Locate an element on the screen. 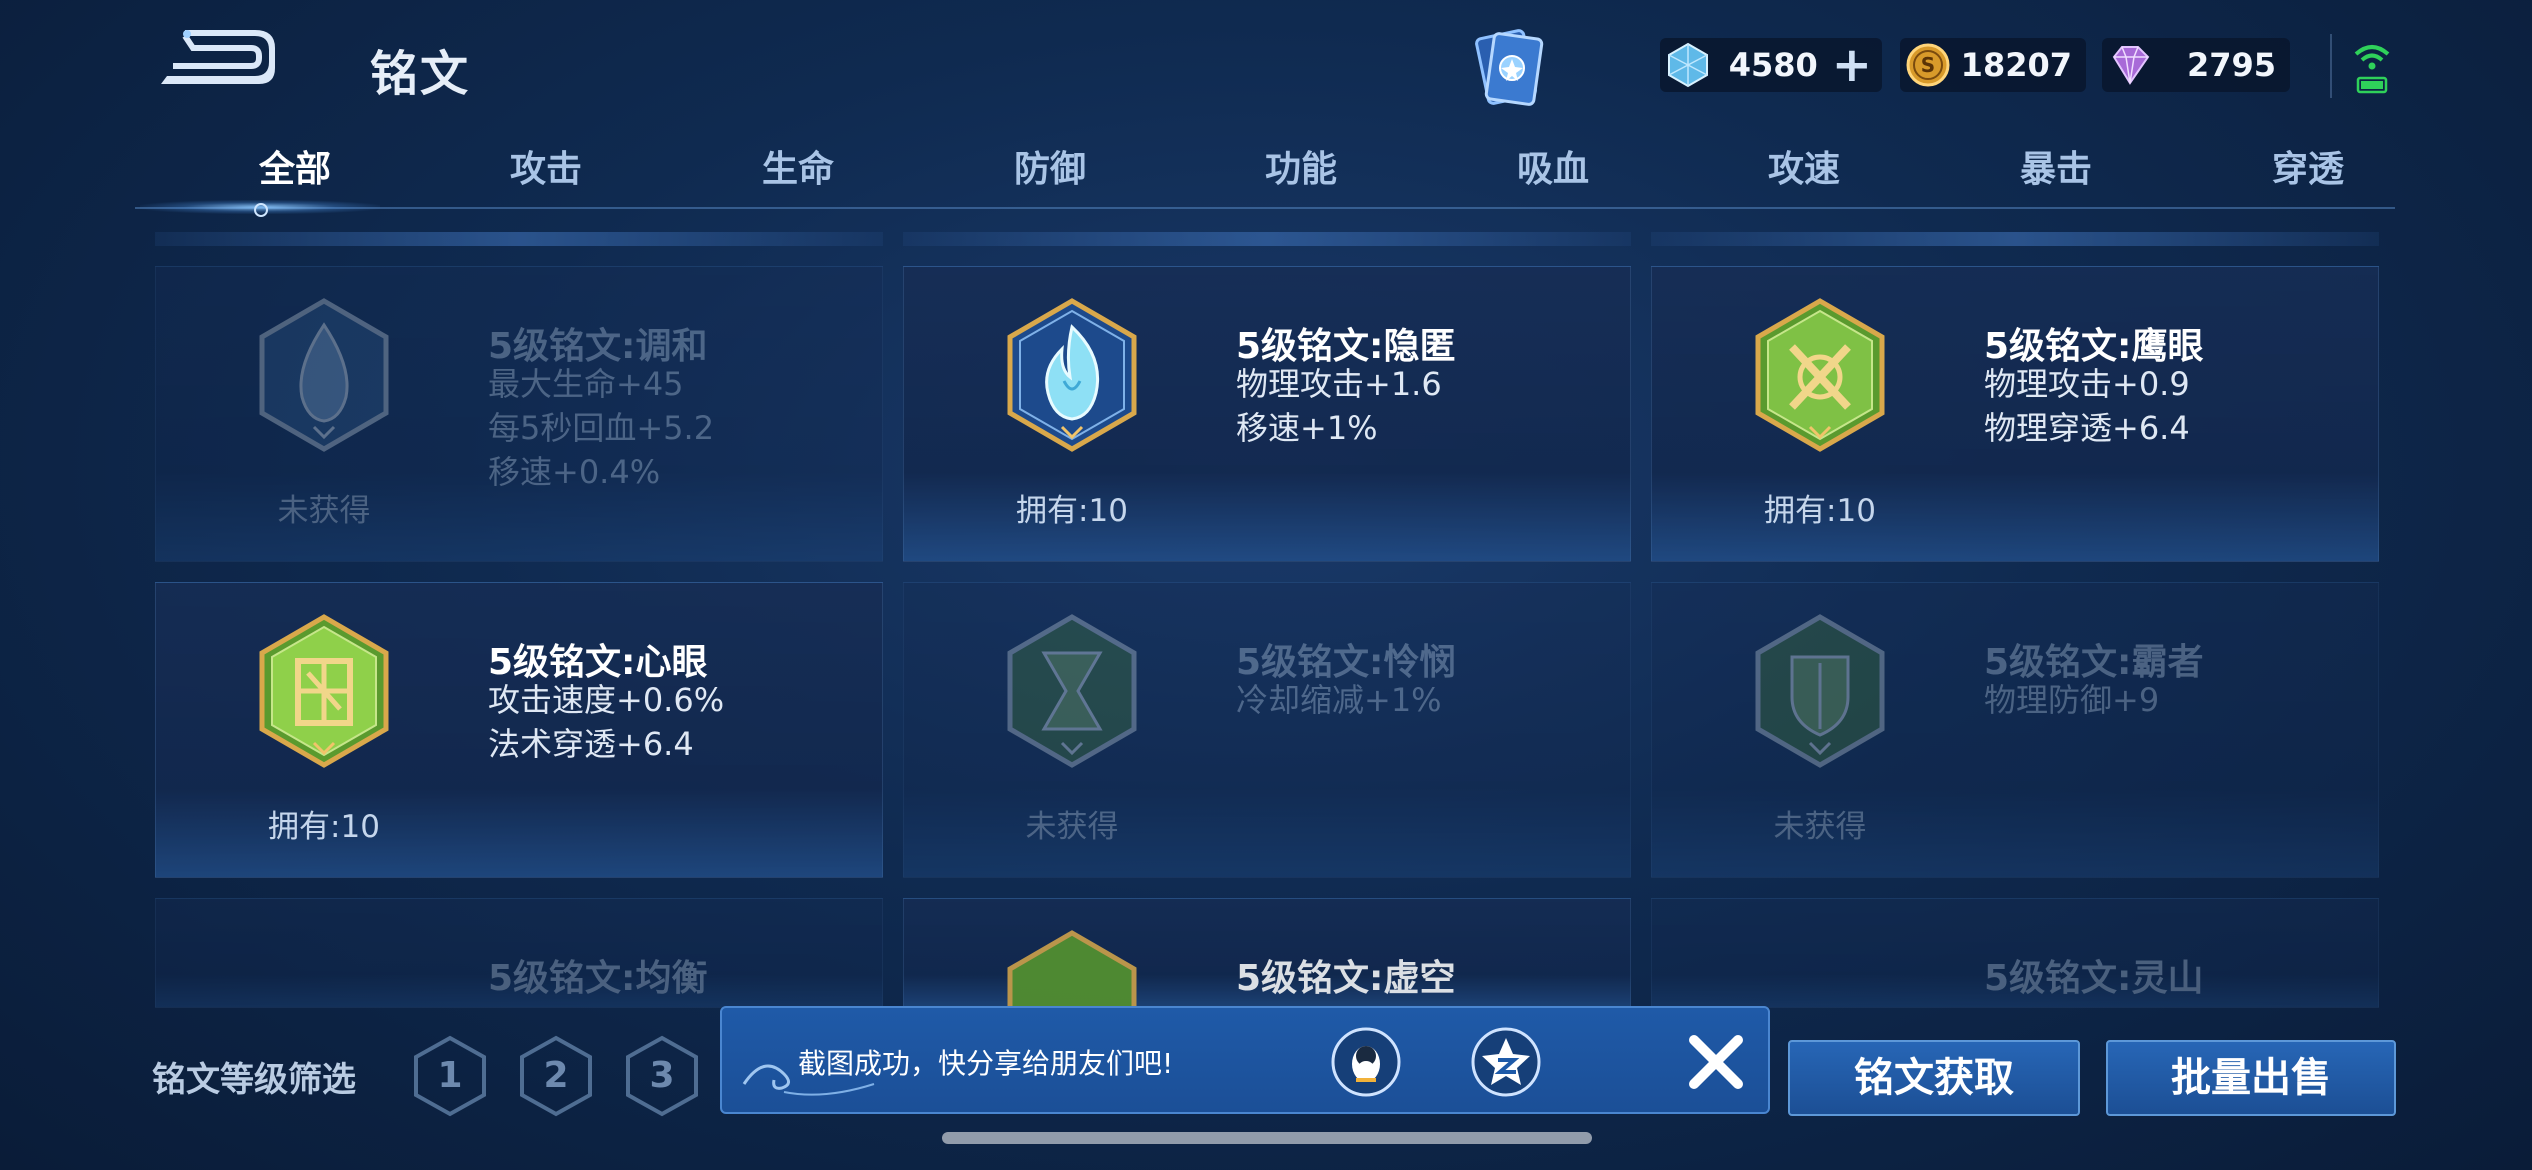  crystal-currency: 4580 + is located at coordinates (1771, 65).